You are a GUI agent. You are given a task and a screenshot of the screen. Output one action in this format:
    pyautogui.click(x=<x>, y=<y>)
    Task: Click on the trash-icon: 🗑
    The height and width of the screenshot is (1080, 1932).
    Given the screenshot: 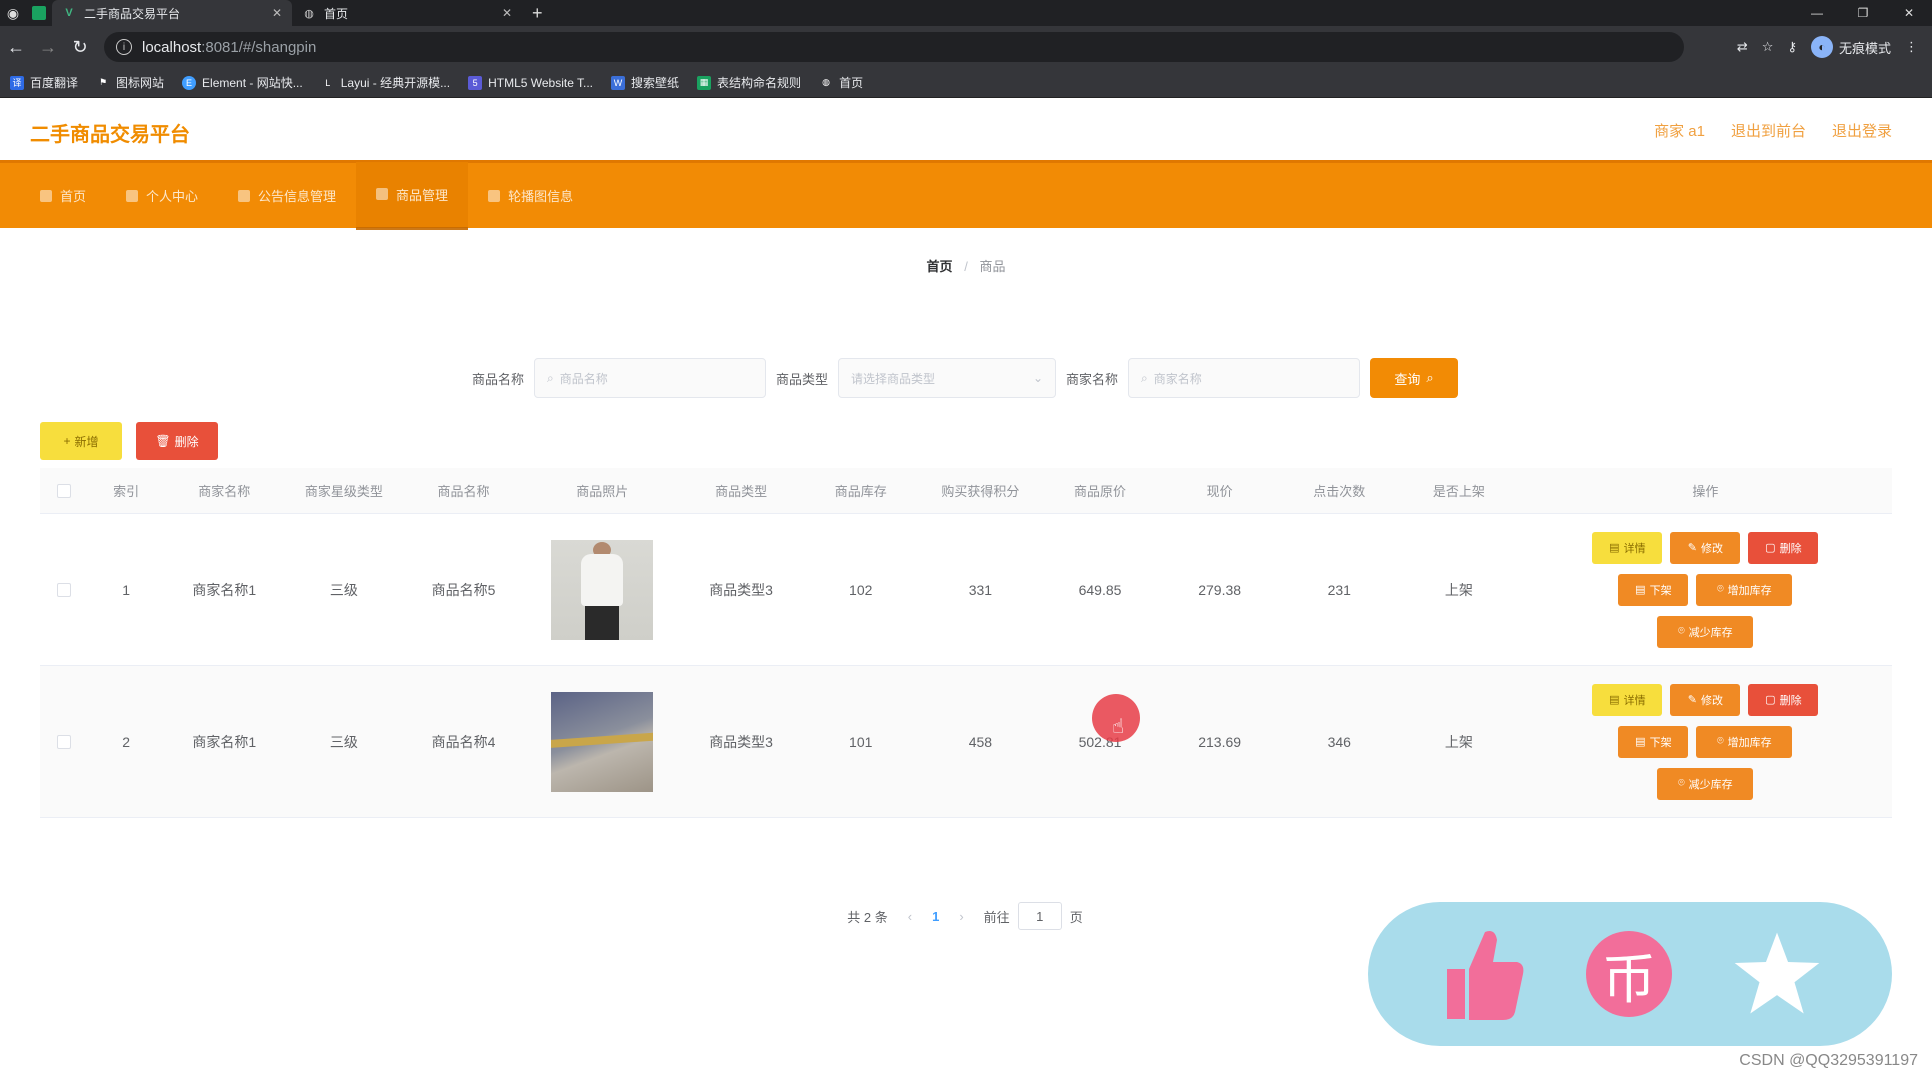 What is the action you would take?
    pyautogui.click(x=163, y=441)
    